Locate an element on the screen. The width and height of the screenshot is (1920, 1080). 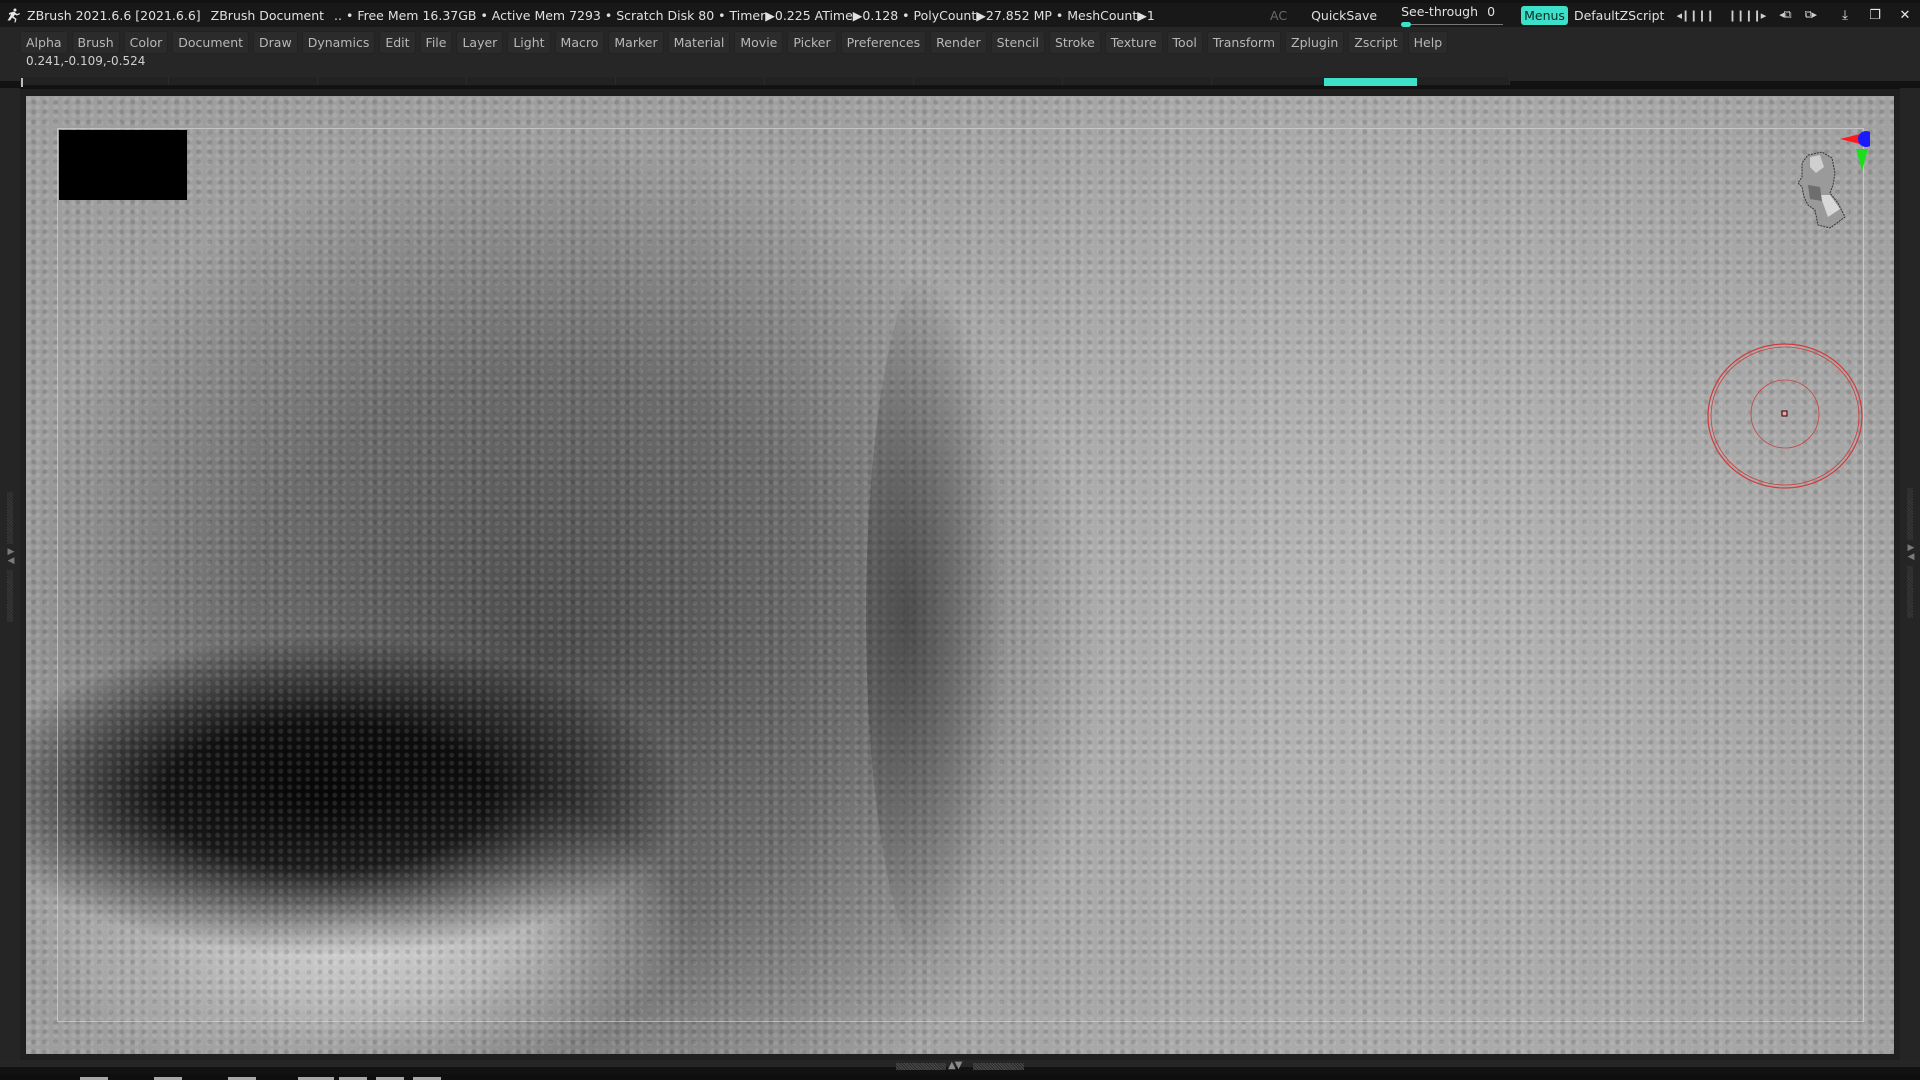
navigation-gizmo is located at coordinates (1817, 192).